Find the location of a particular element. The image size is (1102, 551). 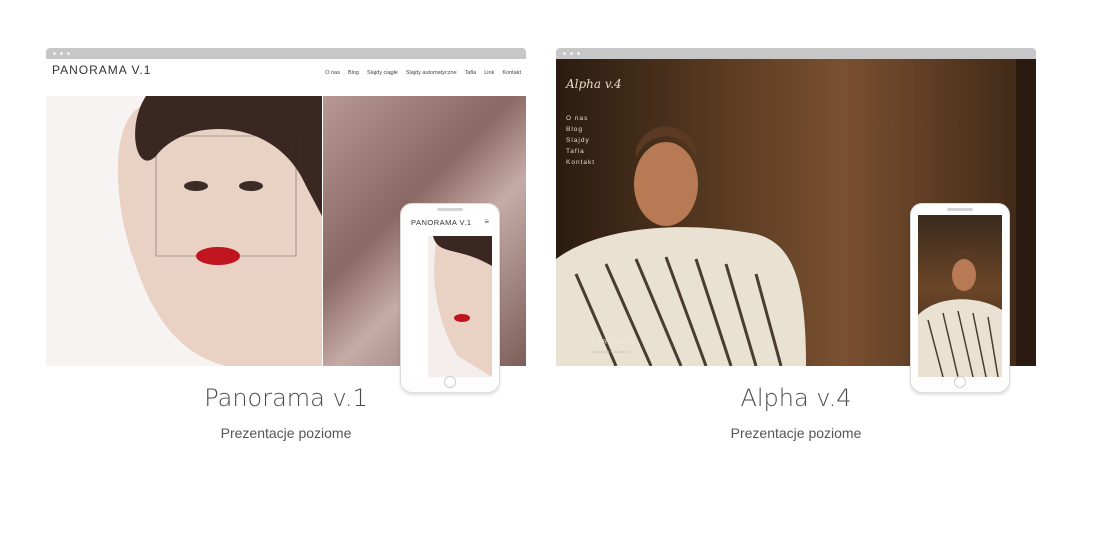

copyright-text: Copyright © Alpha v.4 is located at coordinates (611, 351).